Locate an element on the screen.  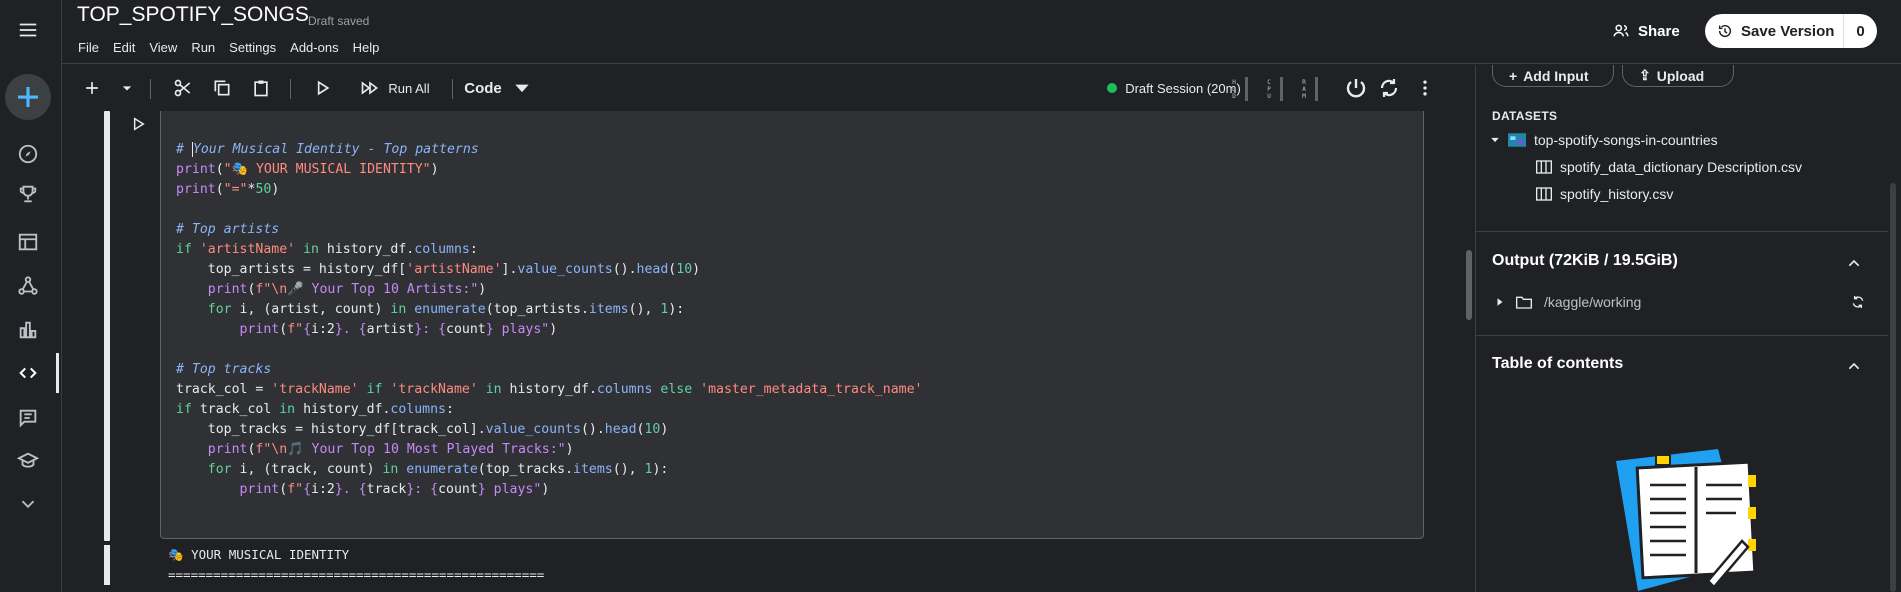
datasets-heading: DATASETS is located at coordinates (1525, 116).